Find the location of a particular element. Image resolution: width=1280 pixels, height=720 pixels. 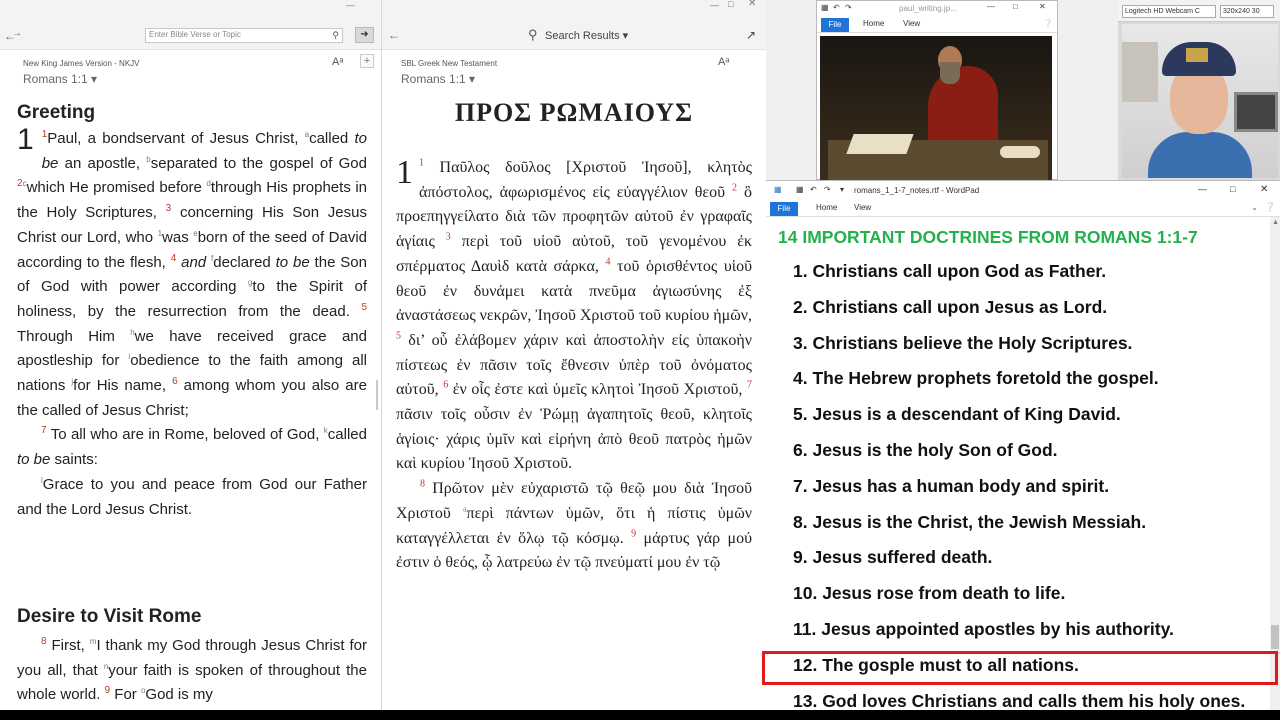

doctrine-item: 9. Jesus suffered death. is located at coordinates (893, 557).